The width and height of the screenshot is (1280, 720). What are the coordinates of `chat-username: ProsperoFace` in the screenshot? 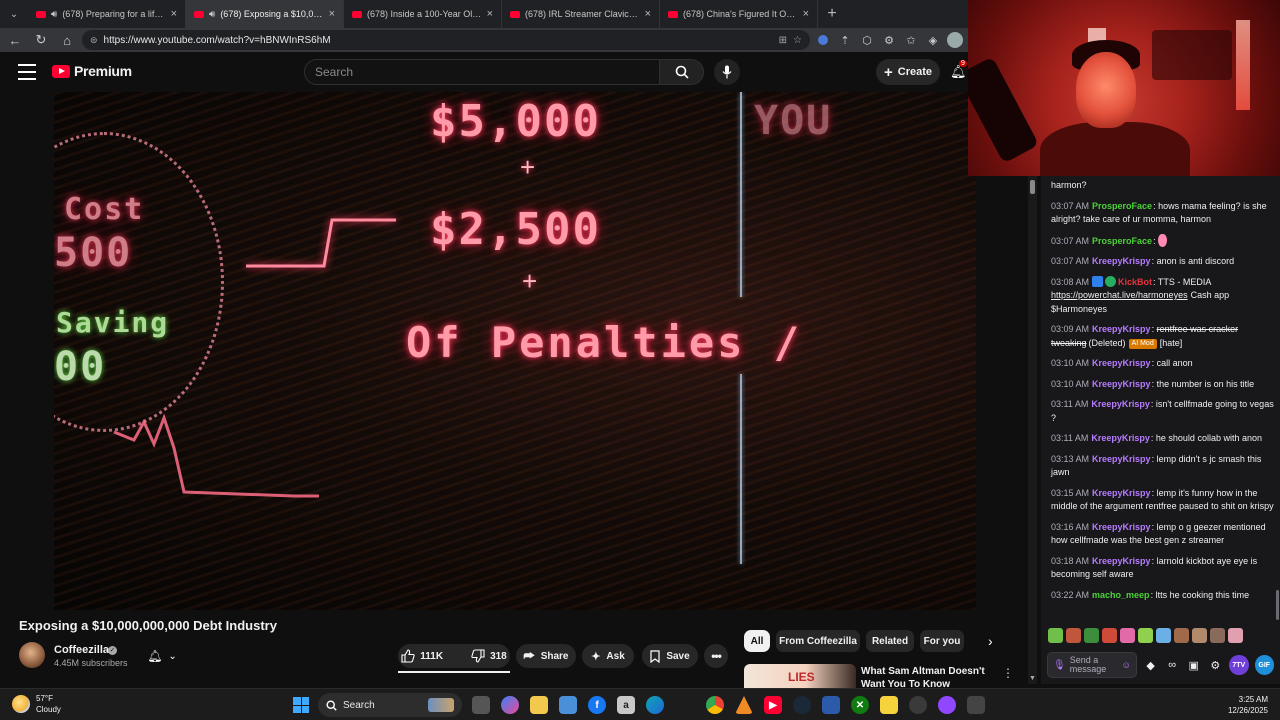 It's located at (1122, 241).